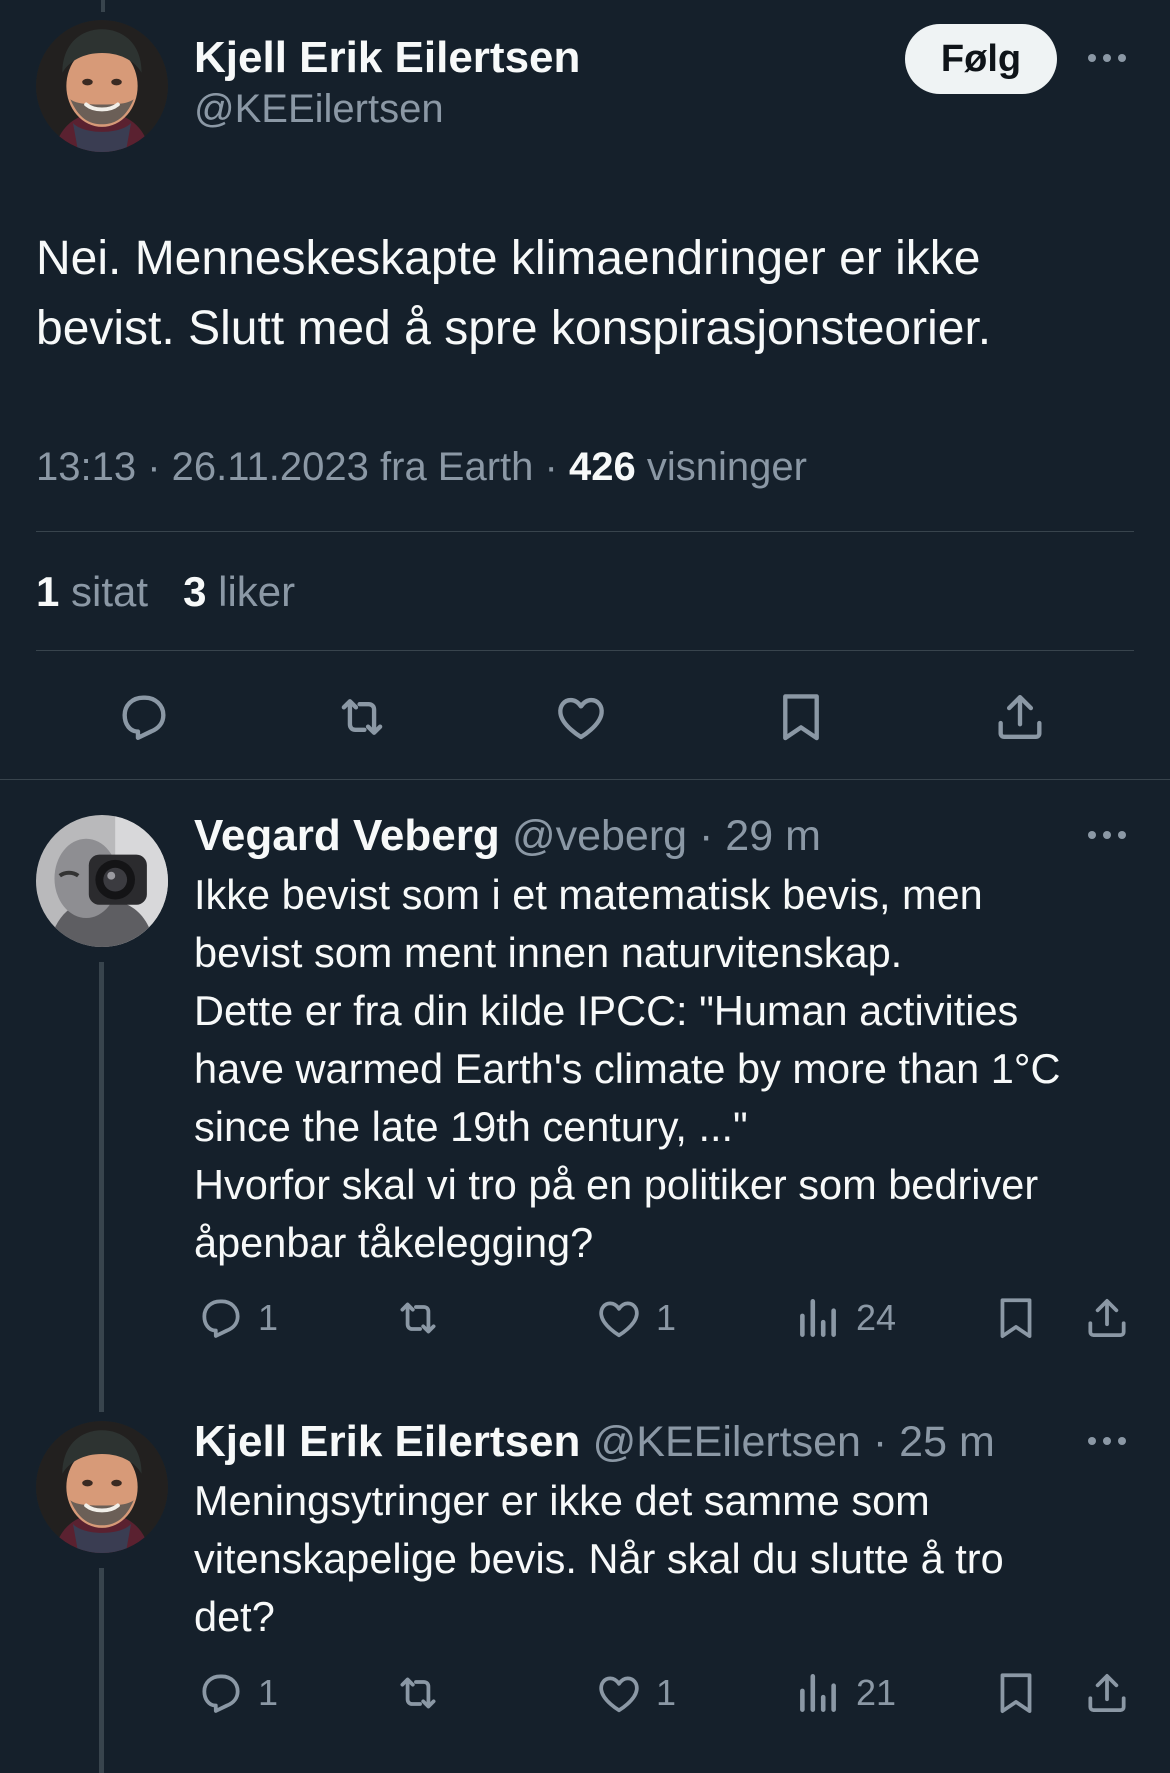  I want to click on author-handle: @KEEilertsen, so click(387, 109).